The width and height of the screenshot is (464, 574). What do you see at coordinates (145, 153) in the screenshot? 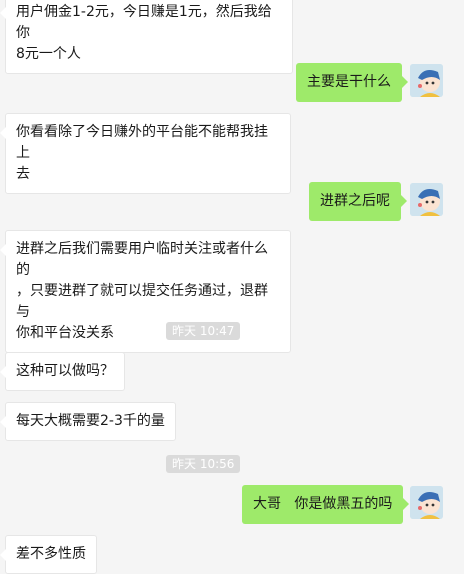
I see `message-bubble-received: 你看看除了今日赚外的平台能不能帮我挂上 去` at bounding box center [145, 153].